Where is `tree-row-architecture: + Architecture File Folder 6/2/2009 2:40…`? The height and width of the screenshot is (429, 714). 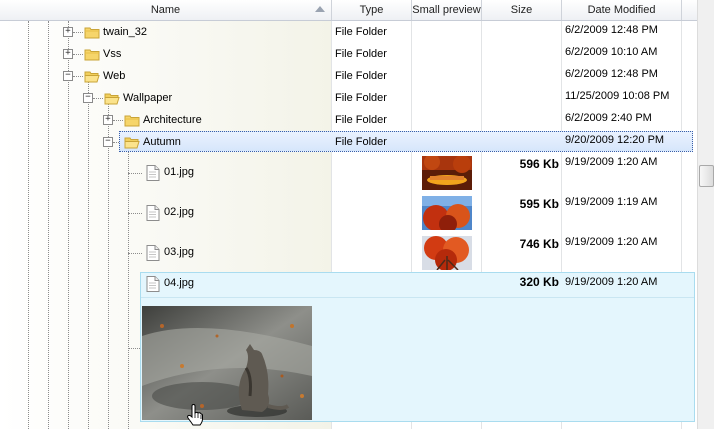
tree-row-architecture: + Architecture File Folder 6/2/2009 2:40… is located at coordinates (348, 121).